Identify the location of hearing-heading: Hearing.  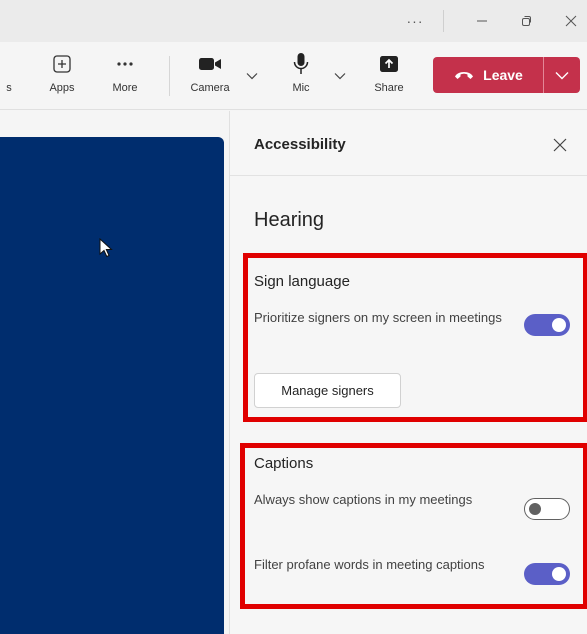
(289, 220).